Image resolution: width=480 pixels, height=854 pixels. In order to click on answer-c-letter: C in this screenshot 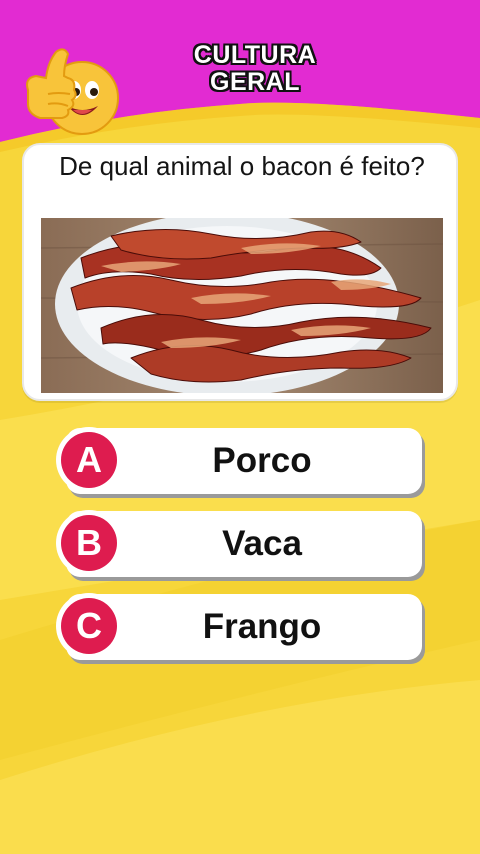, I will do `click(89, 626)`.